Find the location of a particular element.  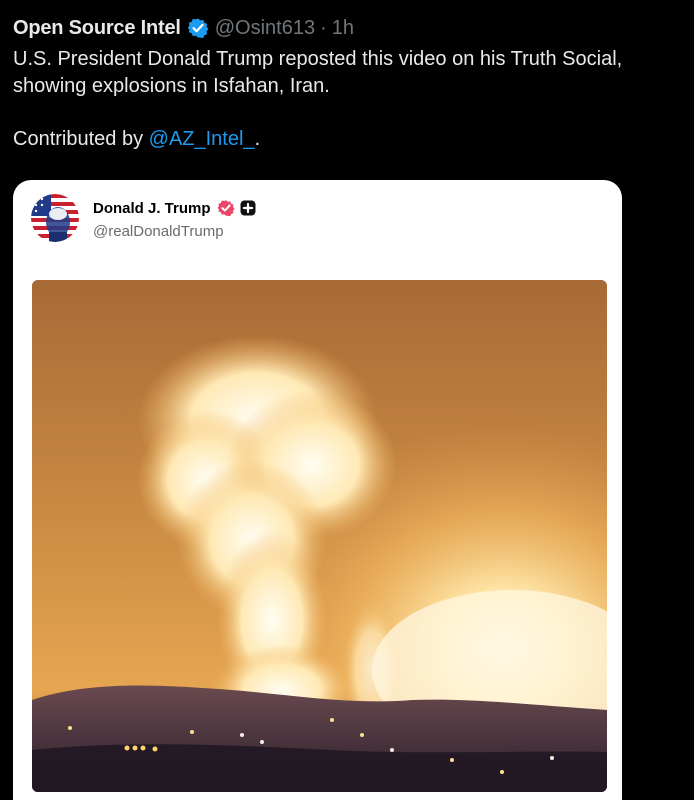

verified-badge-icon is located at coordinates (198, 28).